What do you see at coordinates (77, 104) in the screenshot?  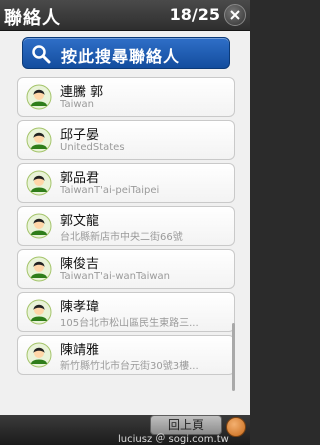 I see `contact-detail: Taiwan` at bounding box center [77, 104].